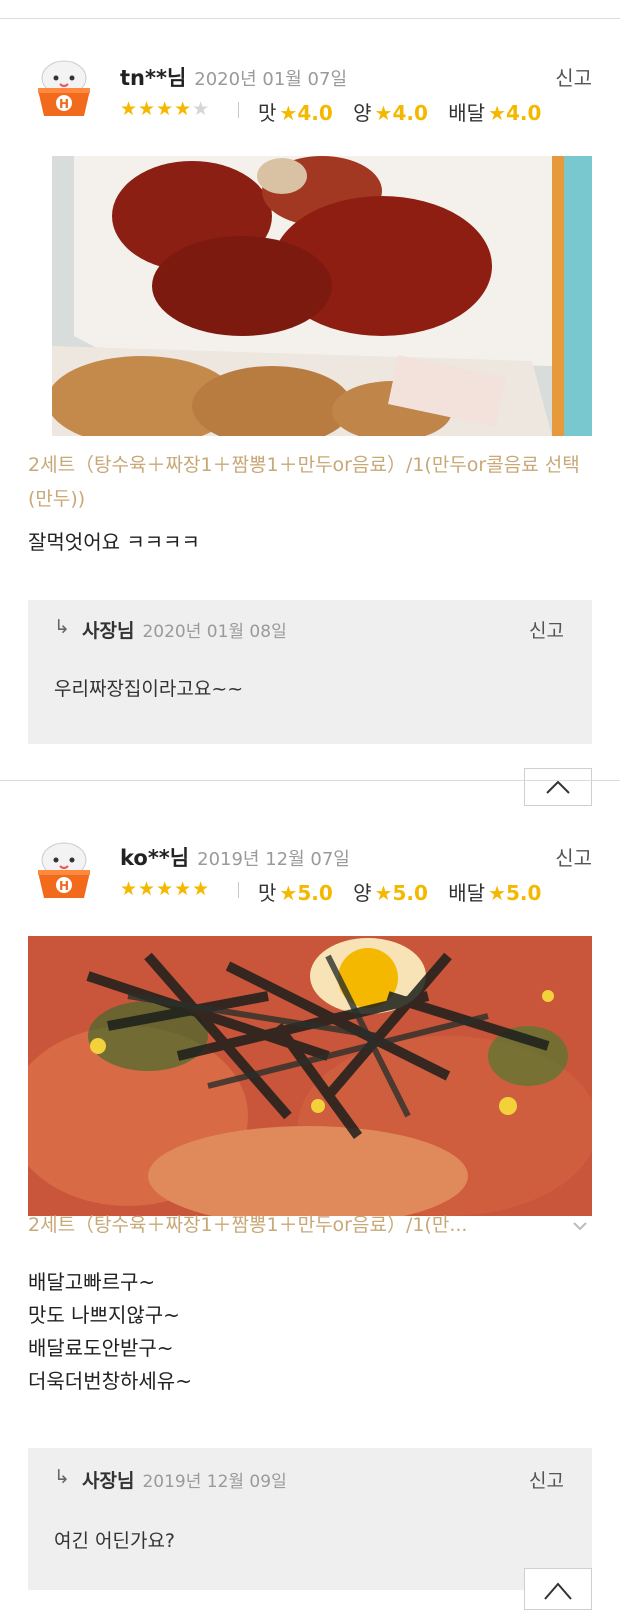 Image resolution: width=620 pixels, height=1613 pixels. I want to click on scroll-top-button, so click(558, 1589).